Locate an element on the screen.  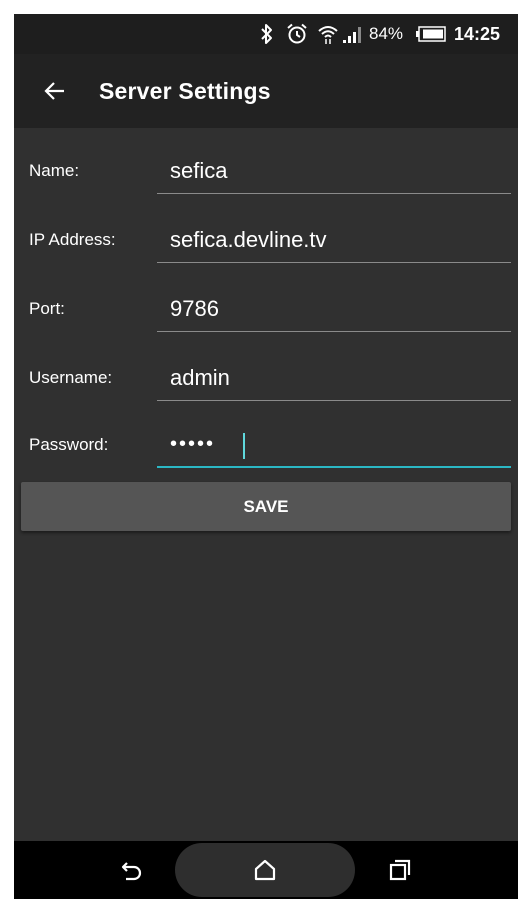
navigation-bar is located at coordinates (266, 870).